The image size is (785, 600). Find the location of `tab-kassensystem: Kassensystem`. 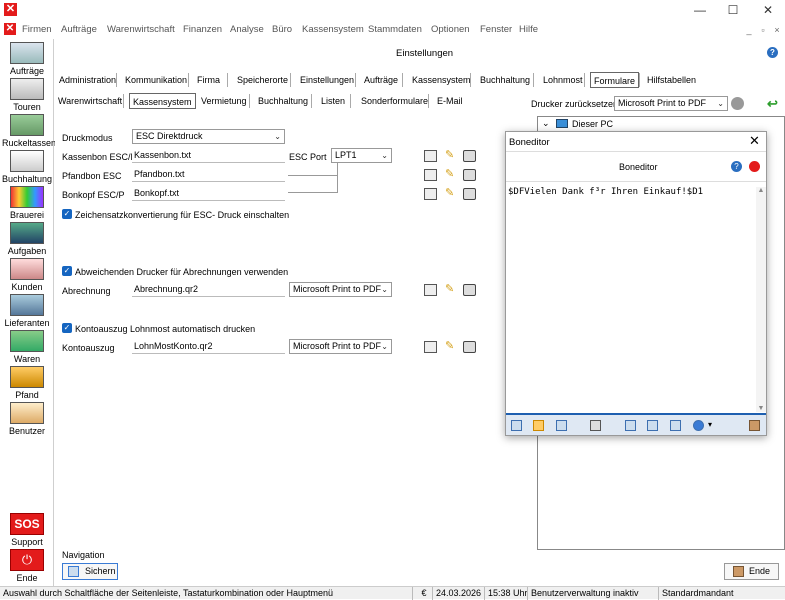

tab-kassensystem: Kassensystem is located at coordinates (441, 80).